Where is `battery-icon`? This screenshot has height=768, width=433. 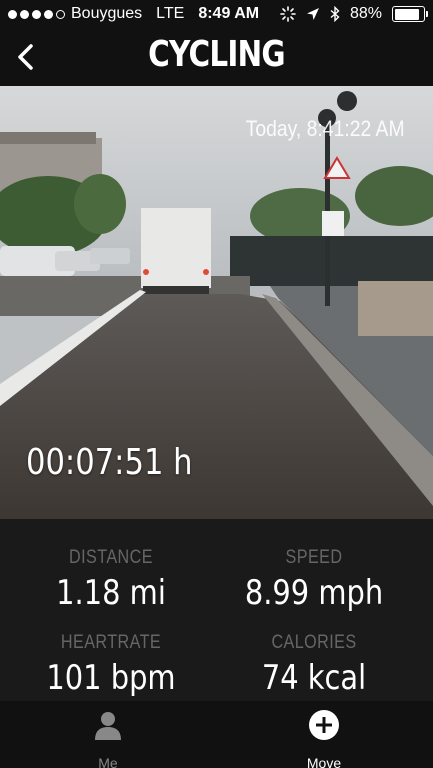
battery-icon is located at coordinates (410, 14).